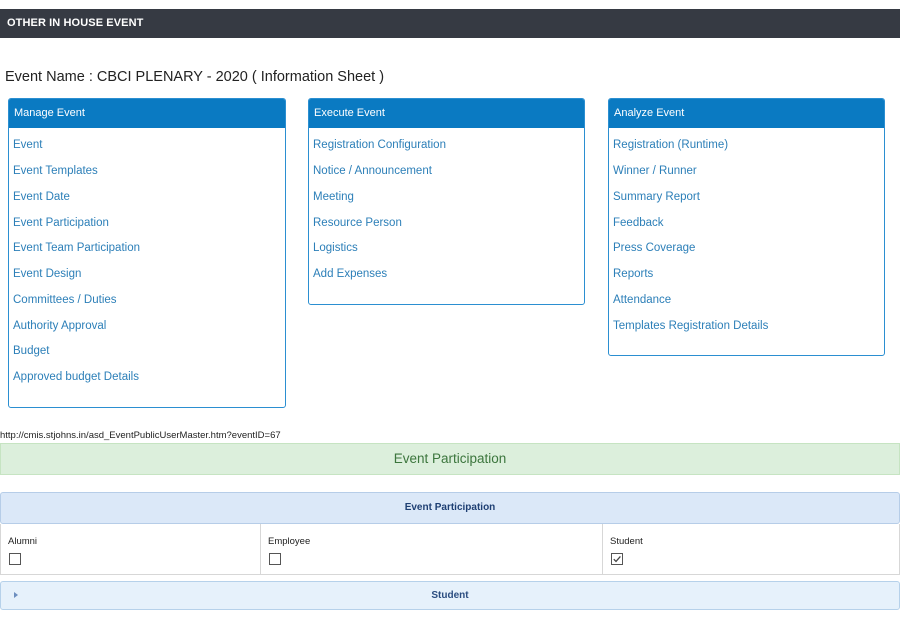  What do you see at coordinates (446, 113) in the screenshot?
I see `execute-event-header: Execute Event` at bounding box center [446, 113].